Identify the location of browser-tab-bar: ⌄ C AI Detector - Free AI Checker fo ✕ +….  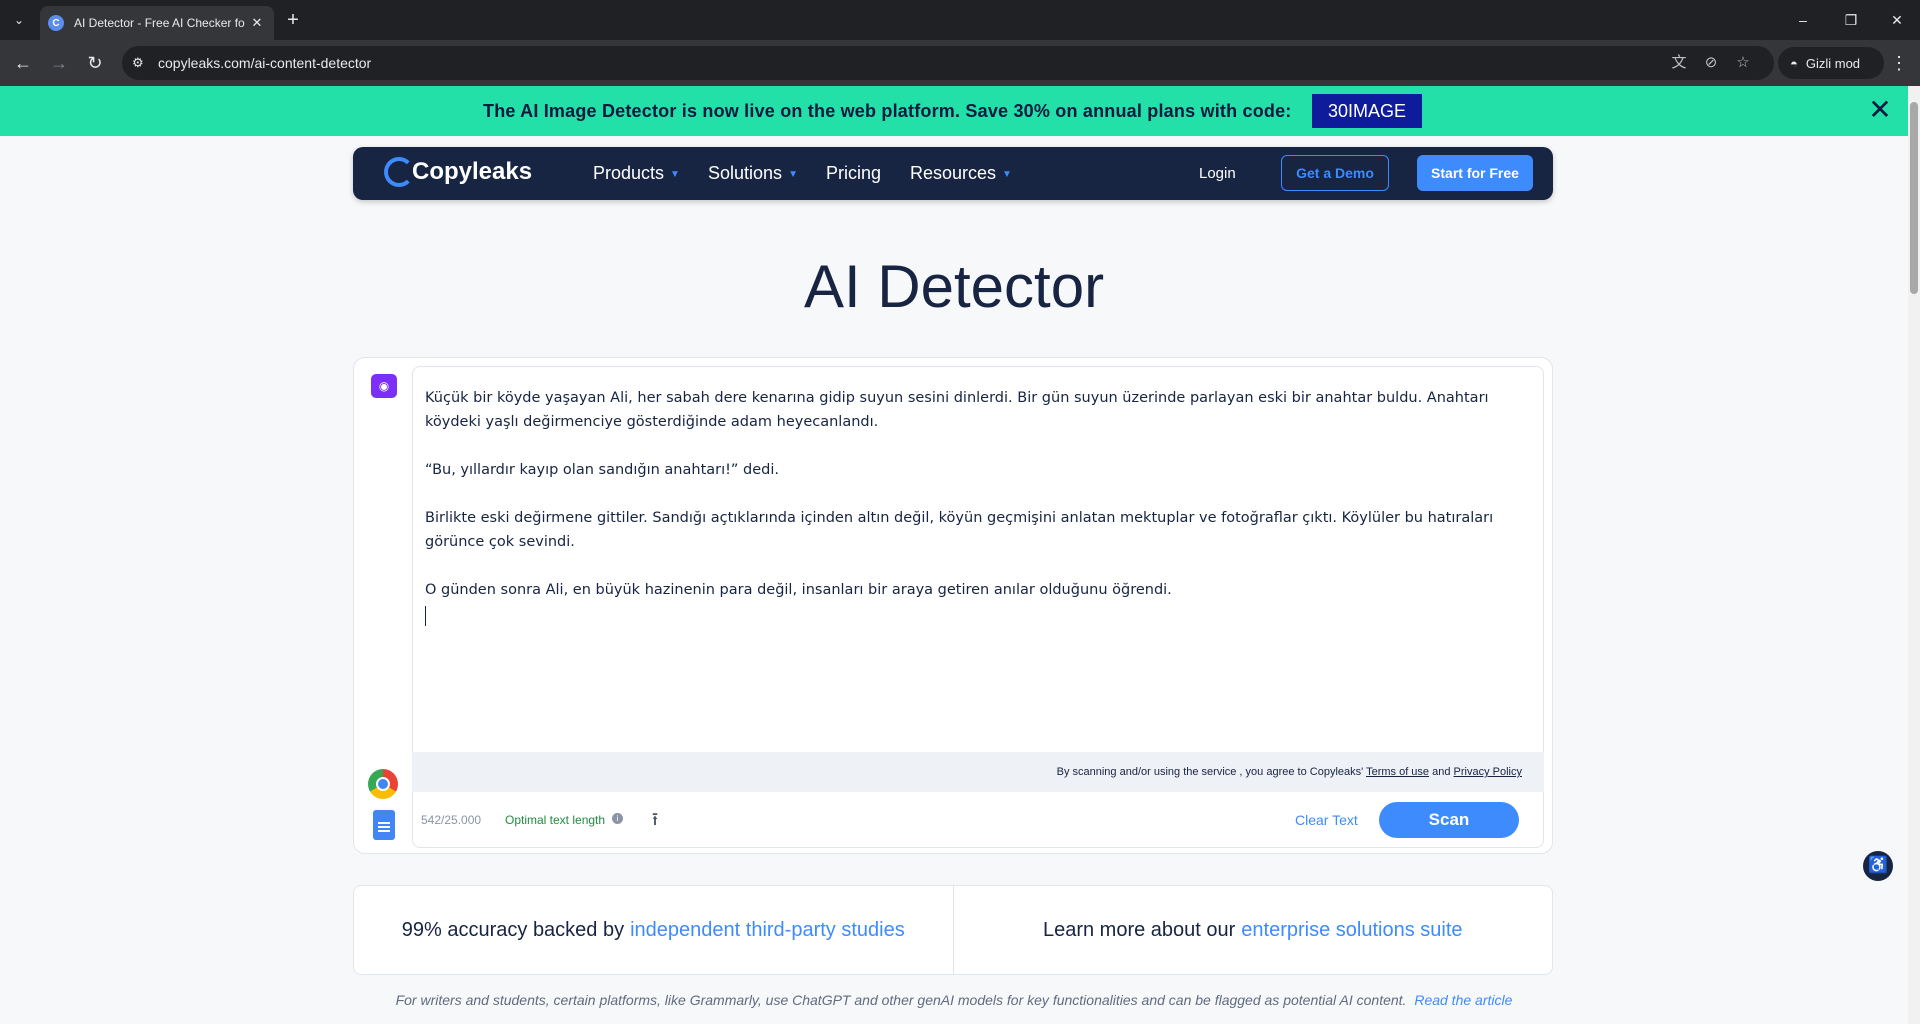
(960, 20).